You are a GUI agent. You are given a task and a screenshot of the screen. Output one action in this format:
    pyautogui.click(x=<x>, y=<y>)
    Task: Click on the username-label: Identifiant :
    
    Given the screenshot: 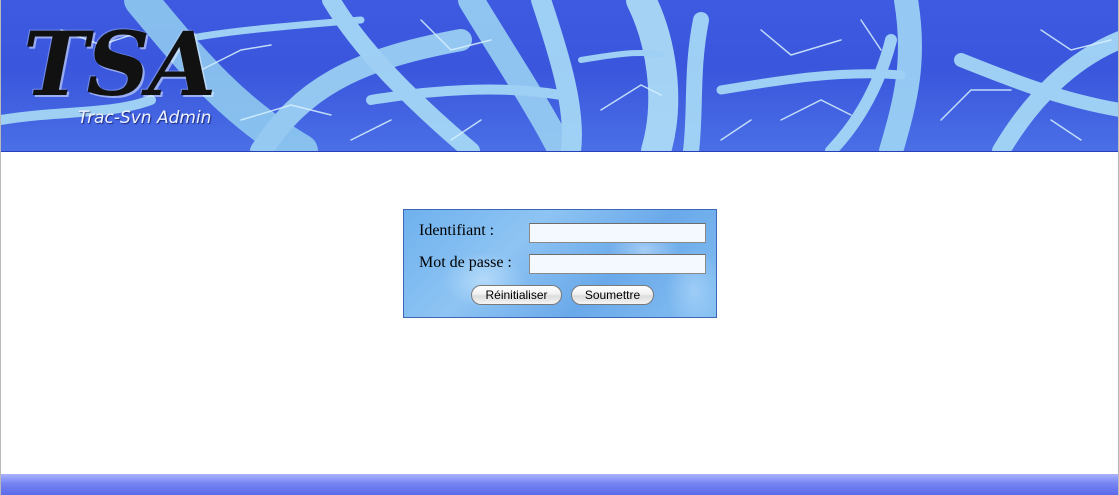 What is the action you would take?
    pyautogui.click(x=457, y=230)
    